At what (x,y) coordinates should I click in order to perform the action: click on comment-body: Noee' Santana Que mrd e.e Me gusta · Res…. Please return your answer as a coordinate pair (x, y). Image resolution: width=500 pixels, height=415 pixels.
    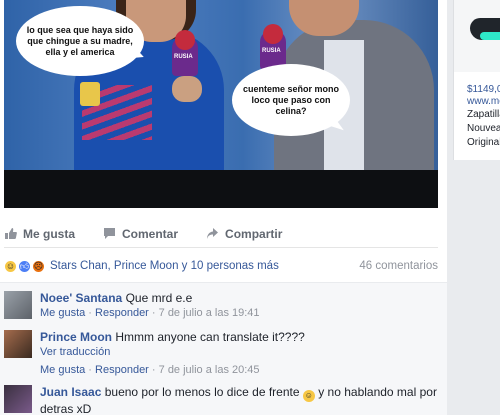
    Looking at the image, I should click on (239, 306).